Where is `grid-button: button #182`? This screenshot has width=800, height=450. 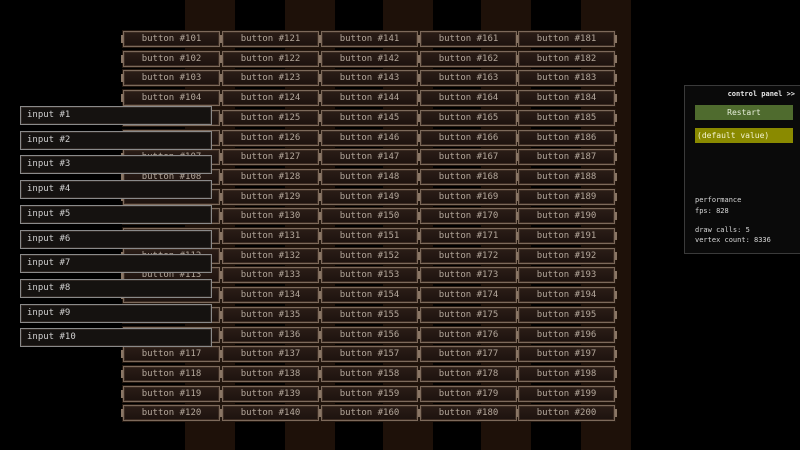
grid-button: button #182 is located at coordinates (566, 58).